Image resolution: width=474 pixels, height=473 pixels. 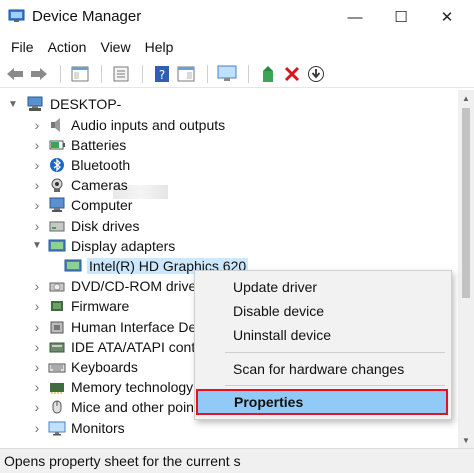 What do you see at coordinates (123, 245) in the screenshot?
I see `tree-item-label: Display adapters` at bounding box center [123, 245].